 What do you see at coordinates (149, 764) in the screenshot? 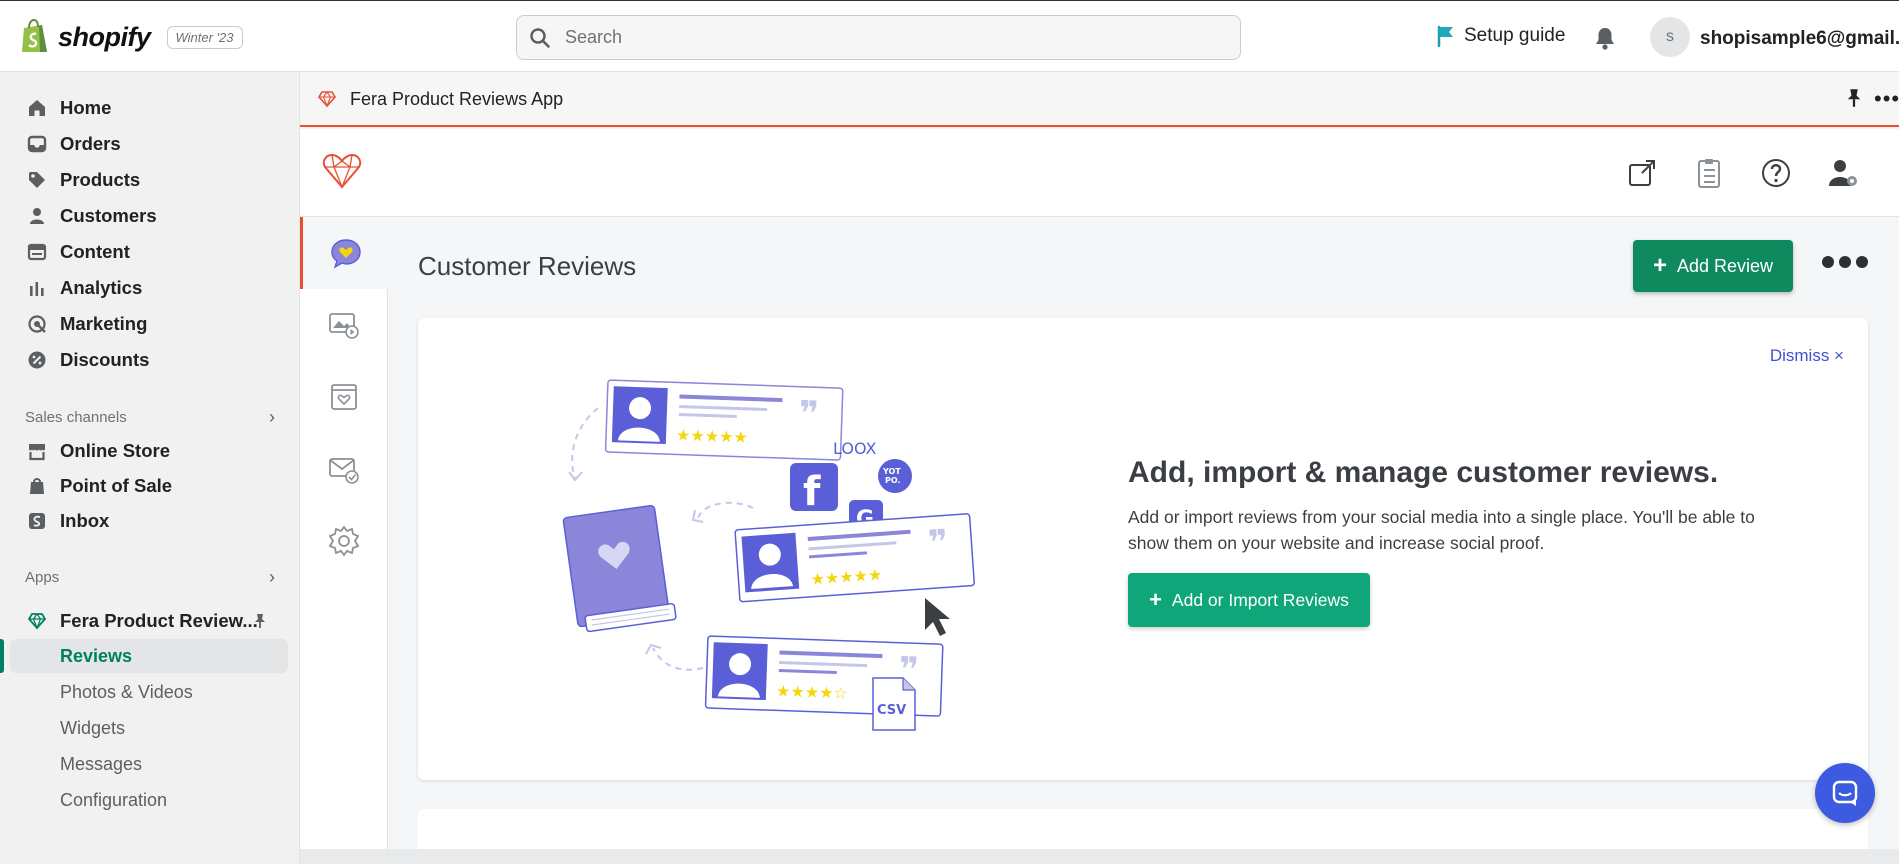
I see `sidebar-subitem-messages: Messages` at bounding box center [149, 764].